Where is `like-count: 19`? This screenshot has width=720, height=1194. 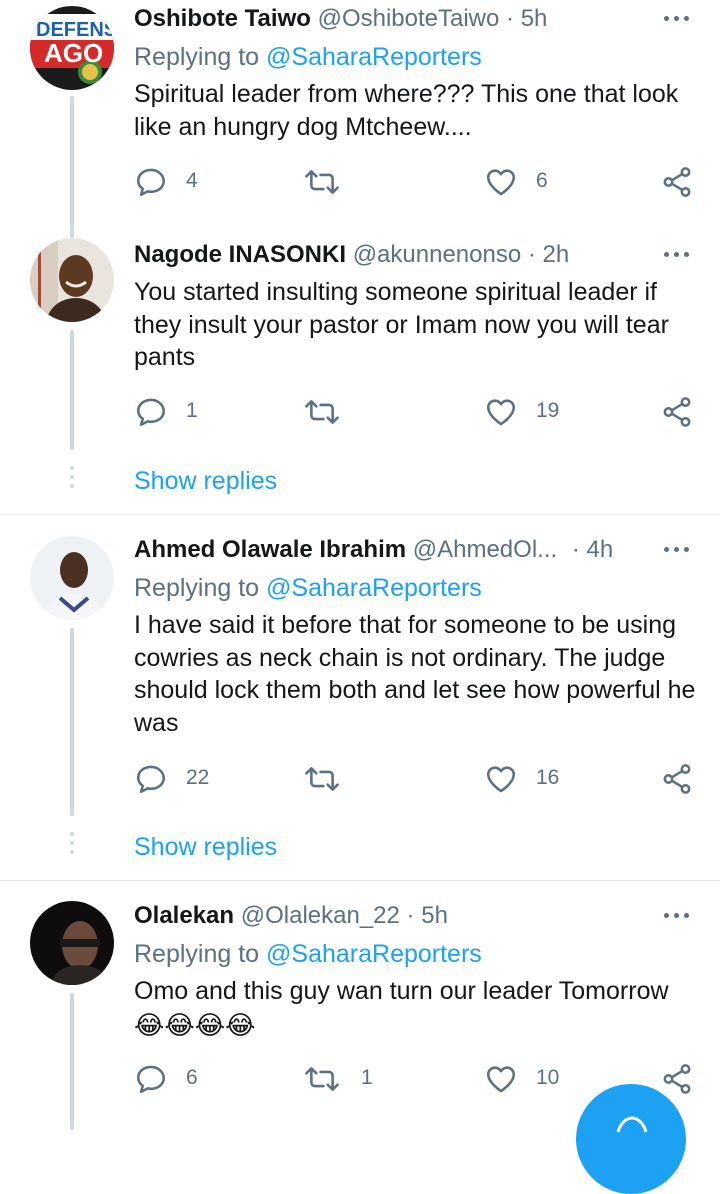
like-count: 19 is located at coordinates (548, 410).